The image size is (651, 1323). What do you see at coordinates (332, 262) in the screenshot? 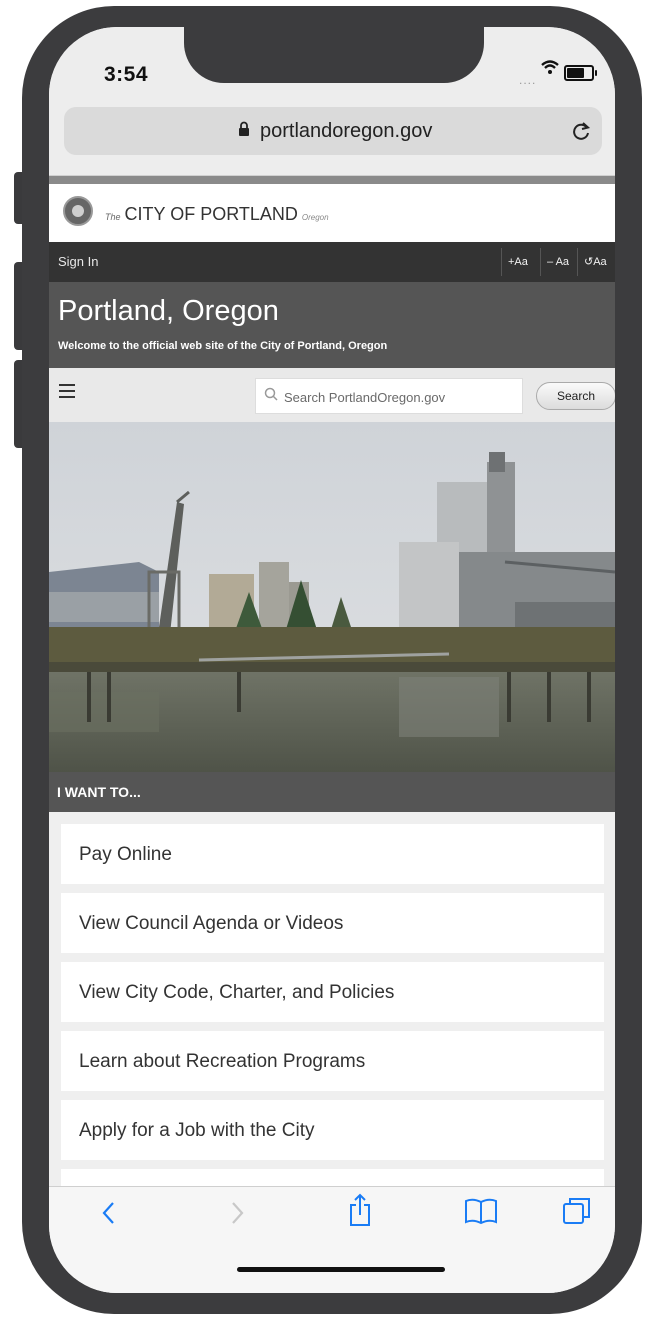
I see `utility-bar: Sign In +Aa – Aa ↺Aa` at bounding box center [332, 262].